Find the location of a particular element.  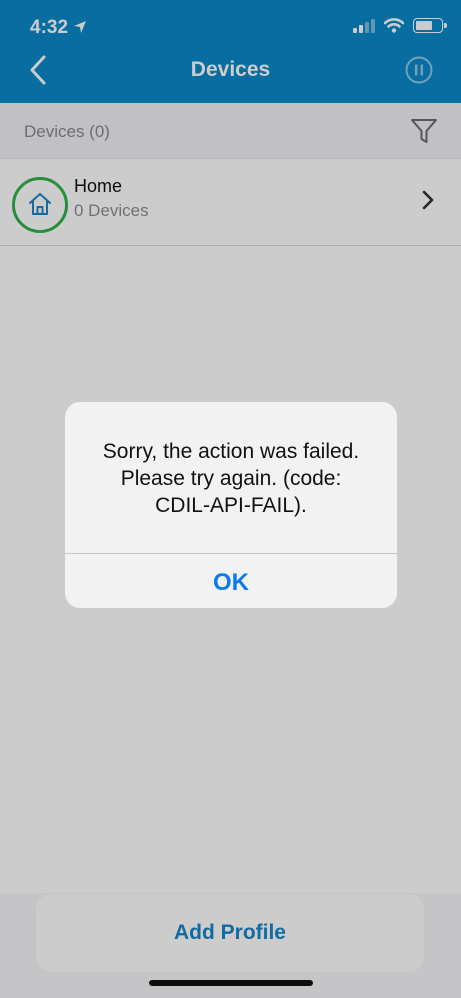

alert-message-line: Sorry, the action was failed. is located at coordinates (231, 451).